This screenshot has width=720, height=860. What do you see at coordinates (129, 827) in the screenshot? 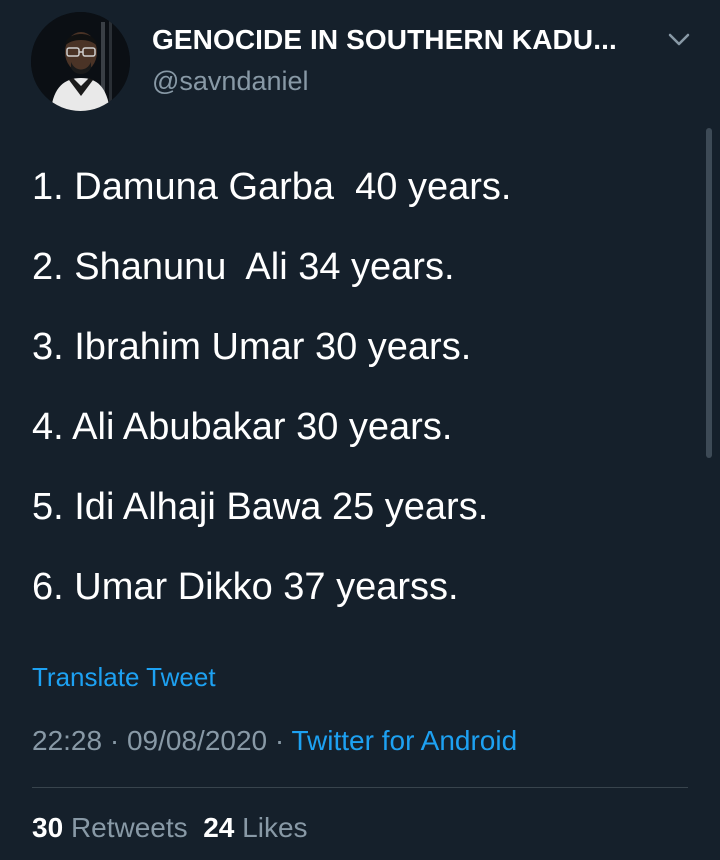
I see `retweets-label: Retweets` at bounding box center [129, 827].